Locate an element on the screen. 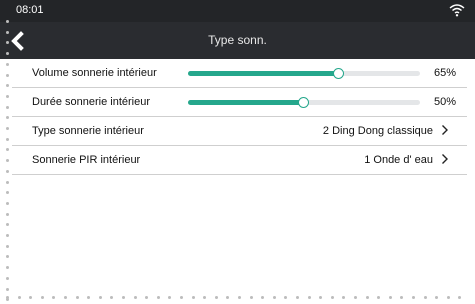 This screenshot has width=475, height=304. duration-slider is located at coordinates (304, 102).